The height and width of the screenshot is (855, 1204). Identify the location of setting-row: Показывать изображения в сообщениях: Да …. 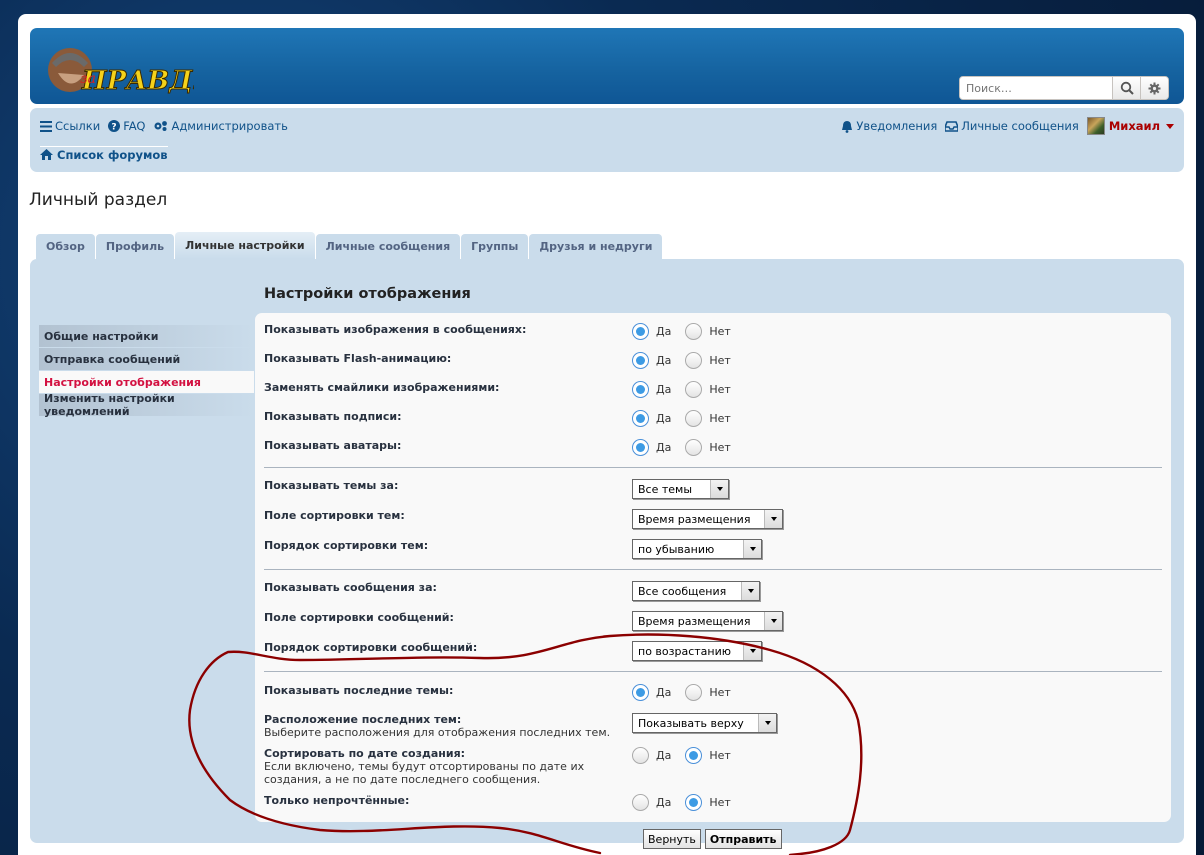
(714, 331).